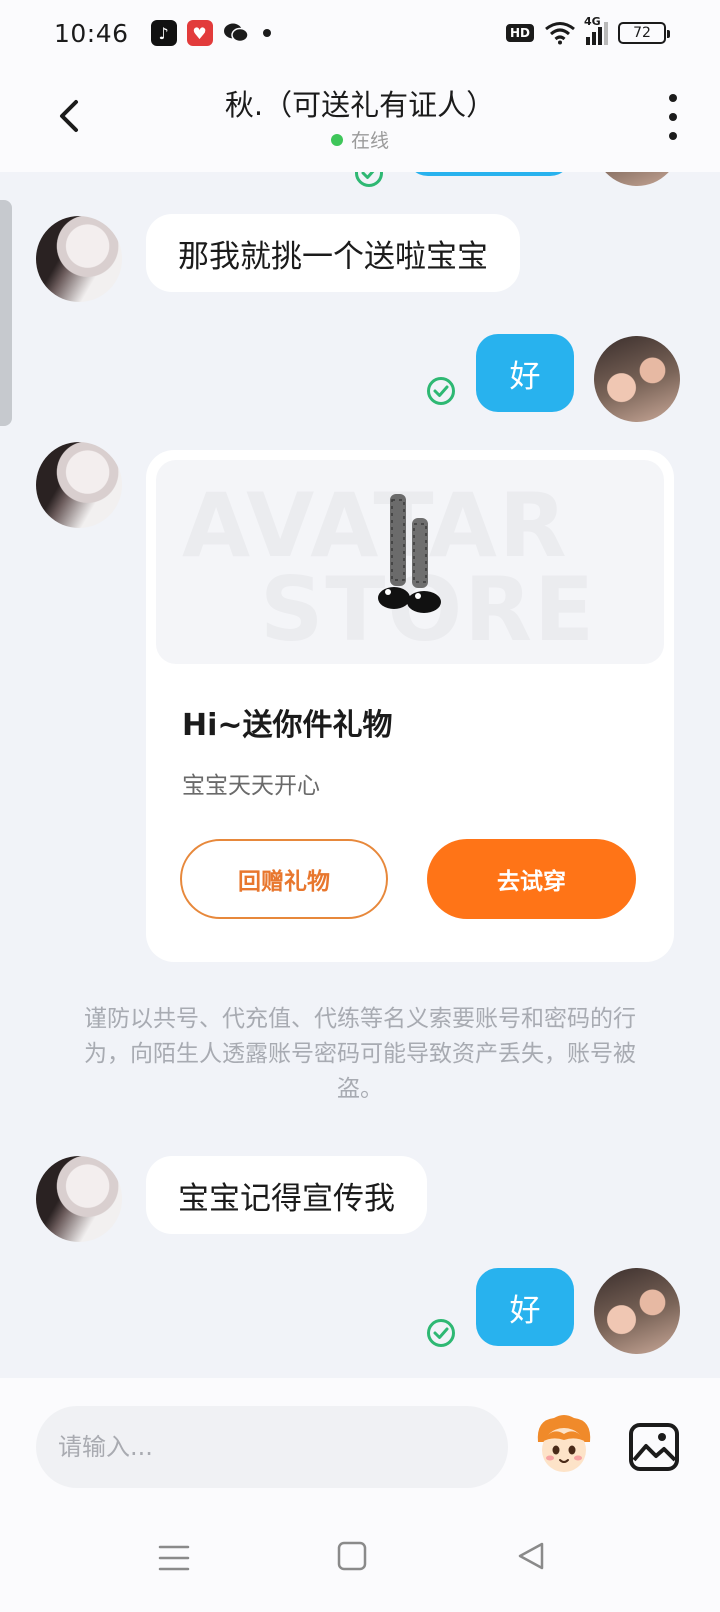  Describe the element at coordinates (654, 1447) in the screenshot. I see `image-icon` at that location.